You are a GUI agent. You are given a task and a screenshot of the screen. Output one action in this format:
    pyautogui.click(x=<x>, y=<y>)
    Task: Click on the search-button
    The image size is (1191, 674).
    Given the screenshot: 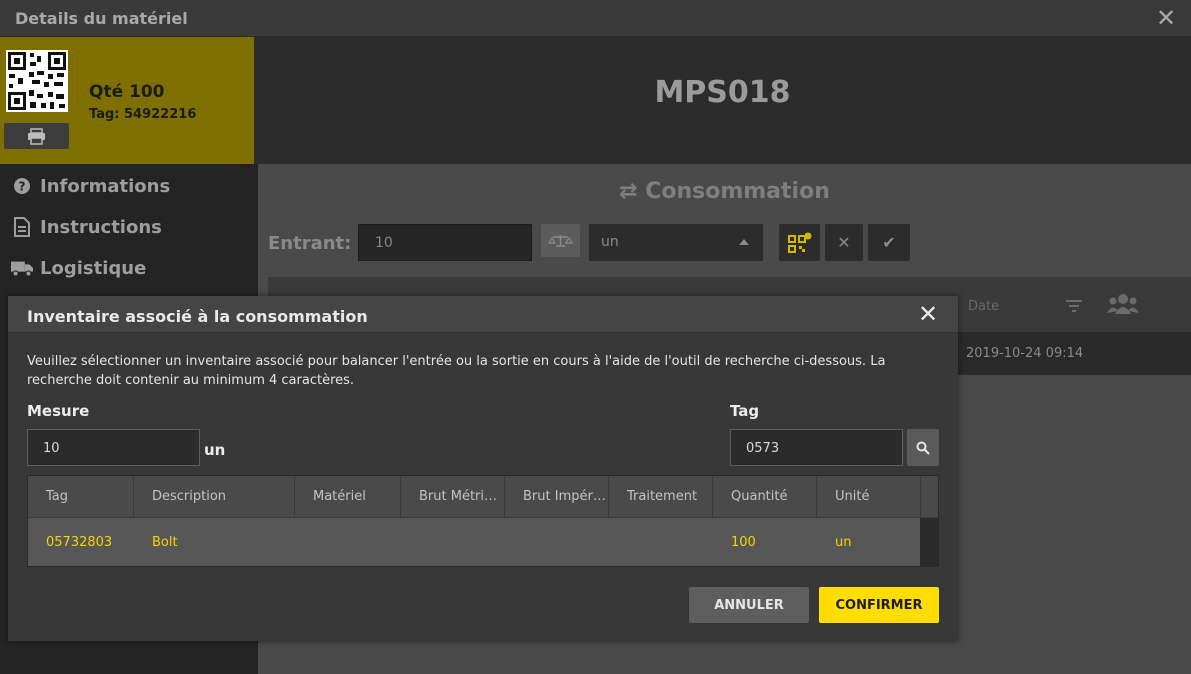 What is the action you would take?
    pyautogui.click(x=923, y=447)
    